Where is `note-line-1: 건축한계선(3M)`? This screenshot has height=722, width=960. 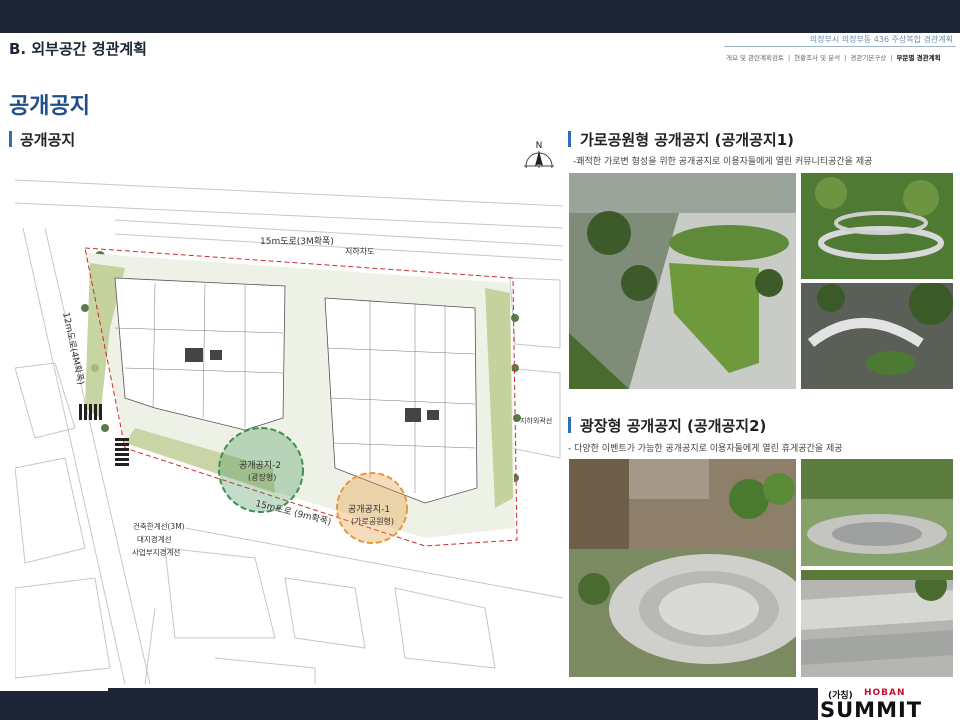
note-line-1: 건축한계선(3M) is located at coordinates (159, 526).